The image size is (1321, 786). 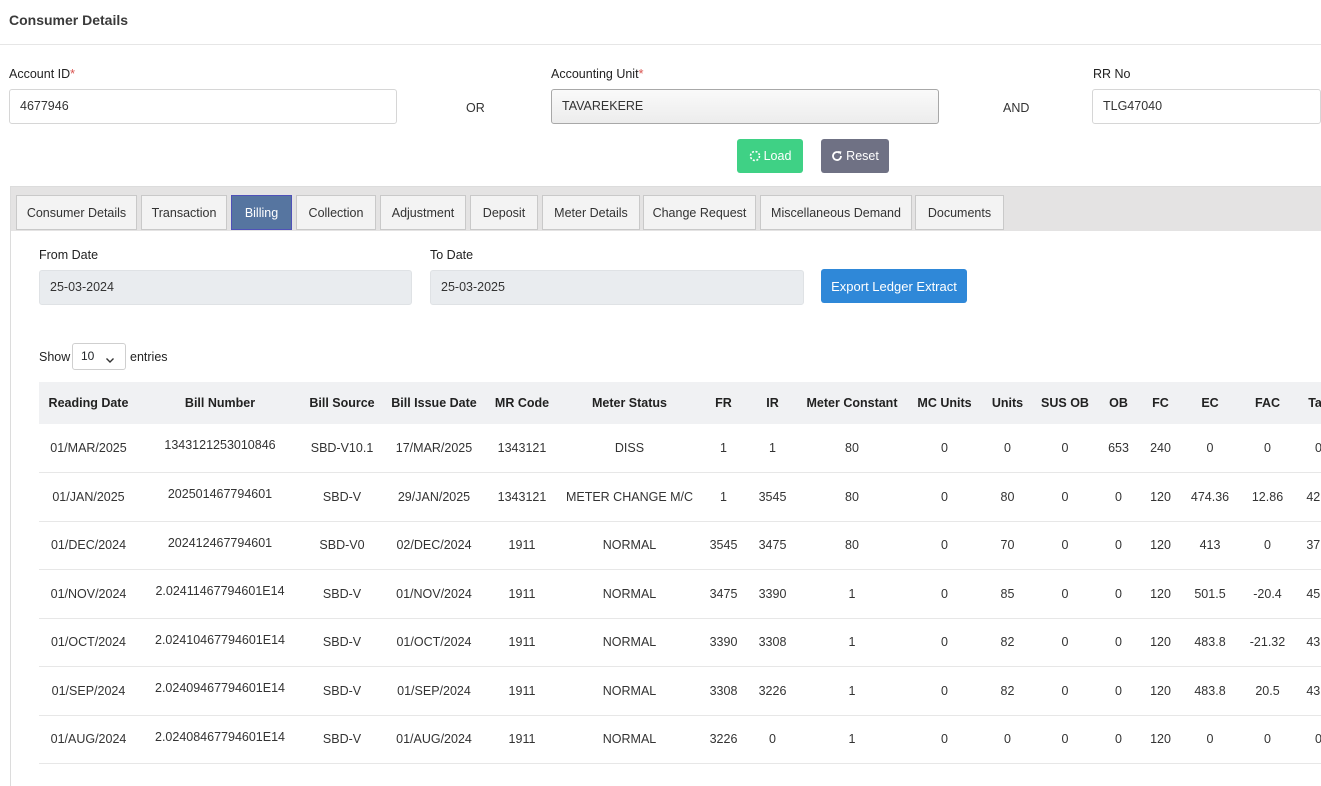 I want to click on table-cell: 45.7, so click(x=1313, y=593).